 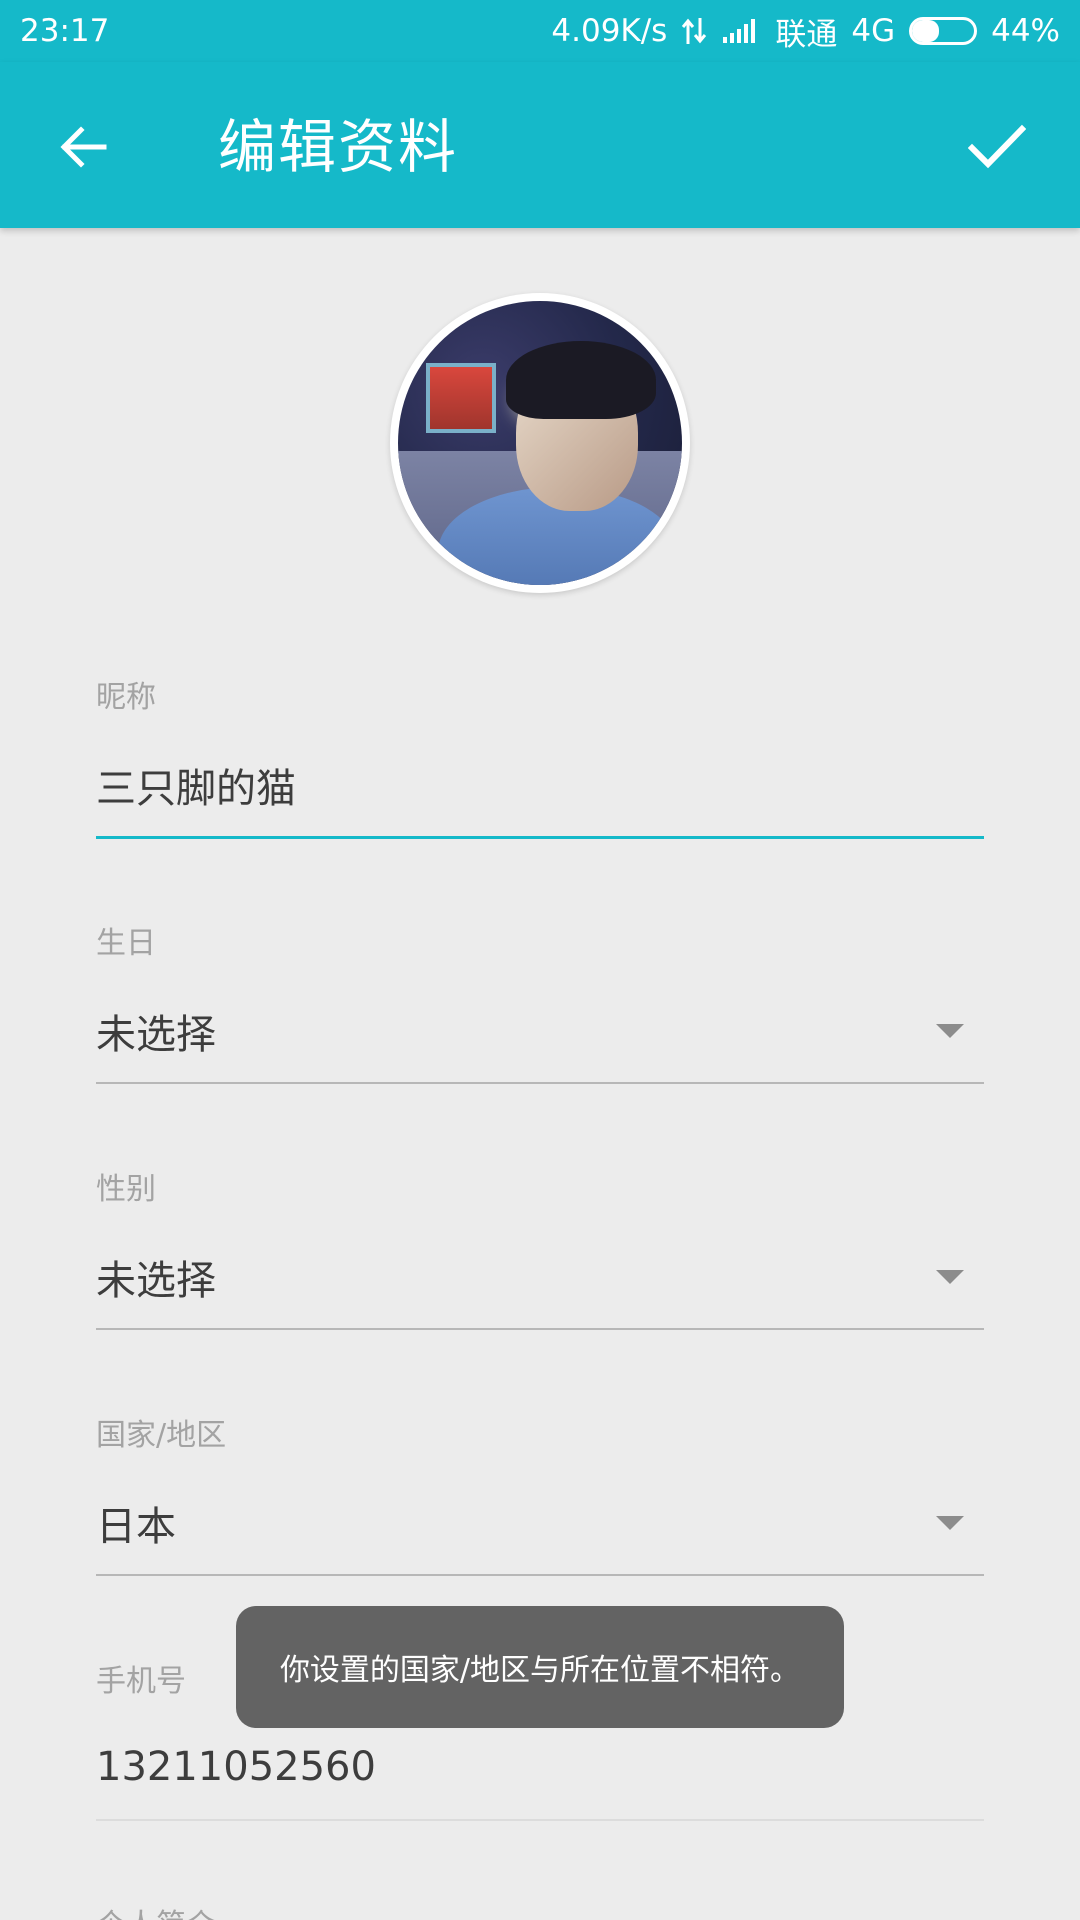 I want to click on data-transfer-icon, so click(x=694, y=31).